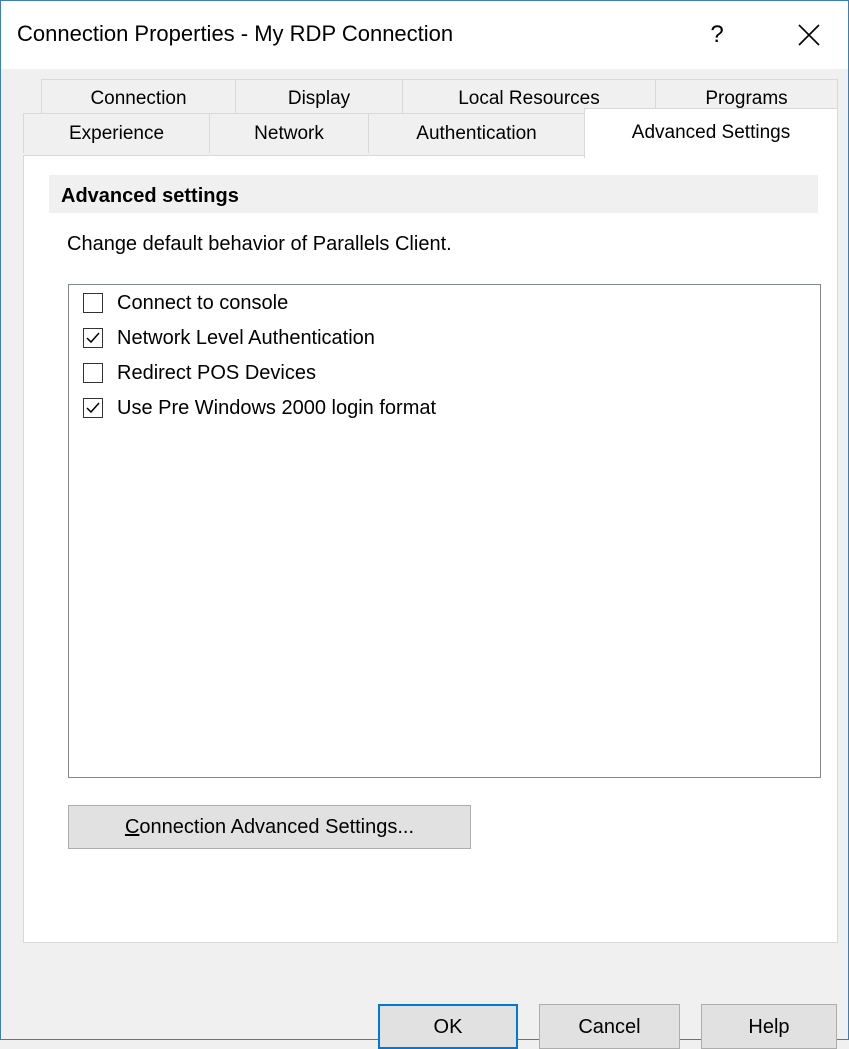 This screenshot has width=849, height=1049. What do you see at coordinates (769, 1026) in the screenshot?
I see `help-button: Help` at bounding box center [769, 1026].